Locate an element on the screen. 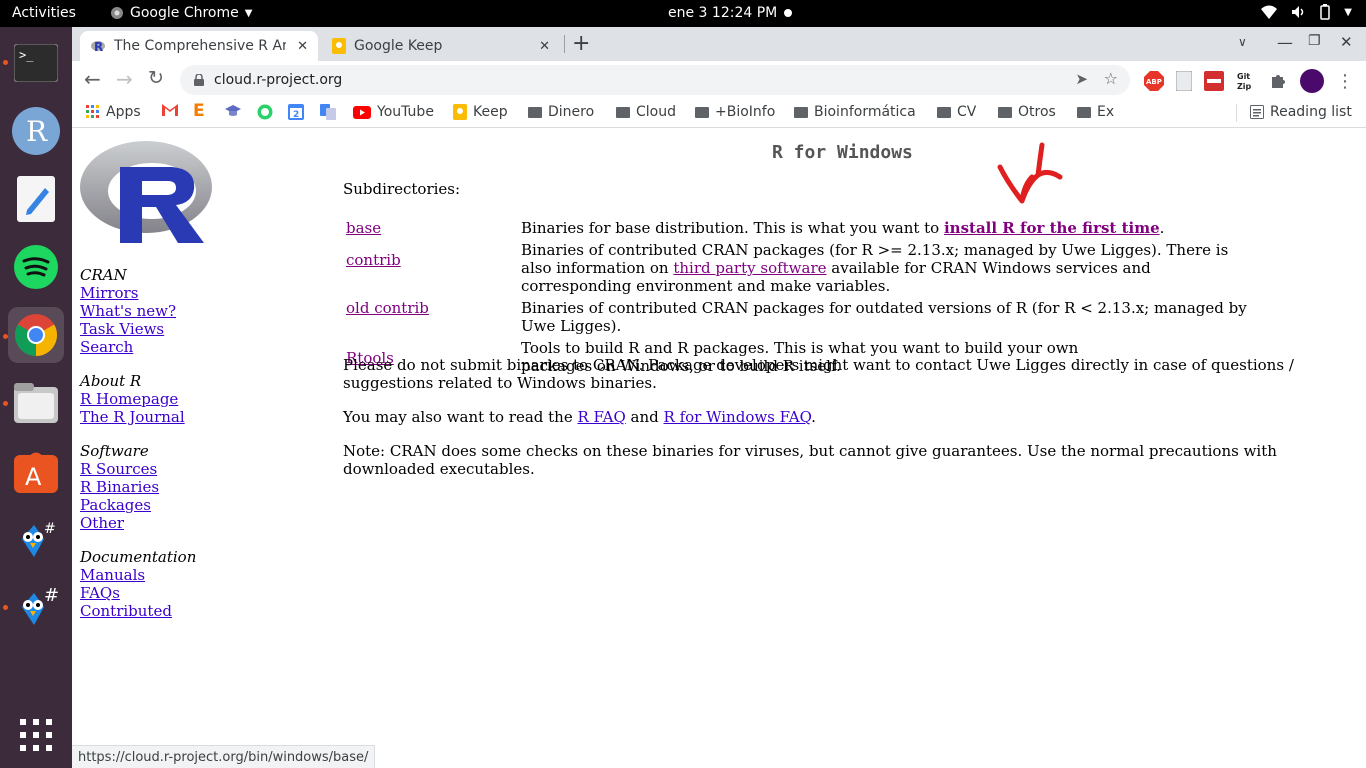 This screenshot has width=1366, height=768. chrome-small-icon is located at coordinates (117, 13).